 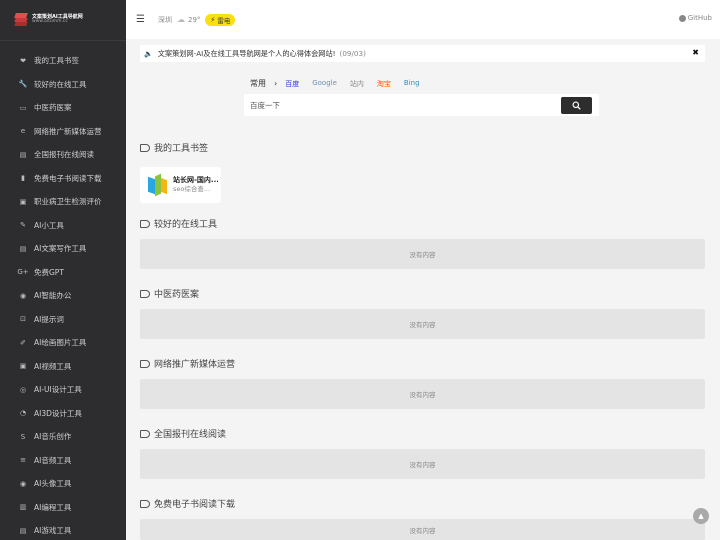 I want to click on sidebar-item: G+ 免费GPT, so click(x=63, y=273).